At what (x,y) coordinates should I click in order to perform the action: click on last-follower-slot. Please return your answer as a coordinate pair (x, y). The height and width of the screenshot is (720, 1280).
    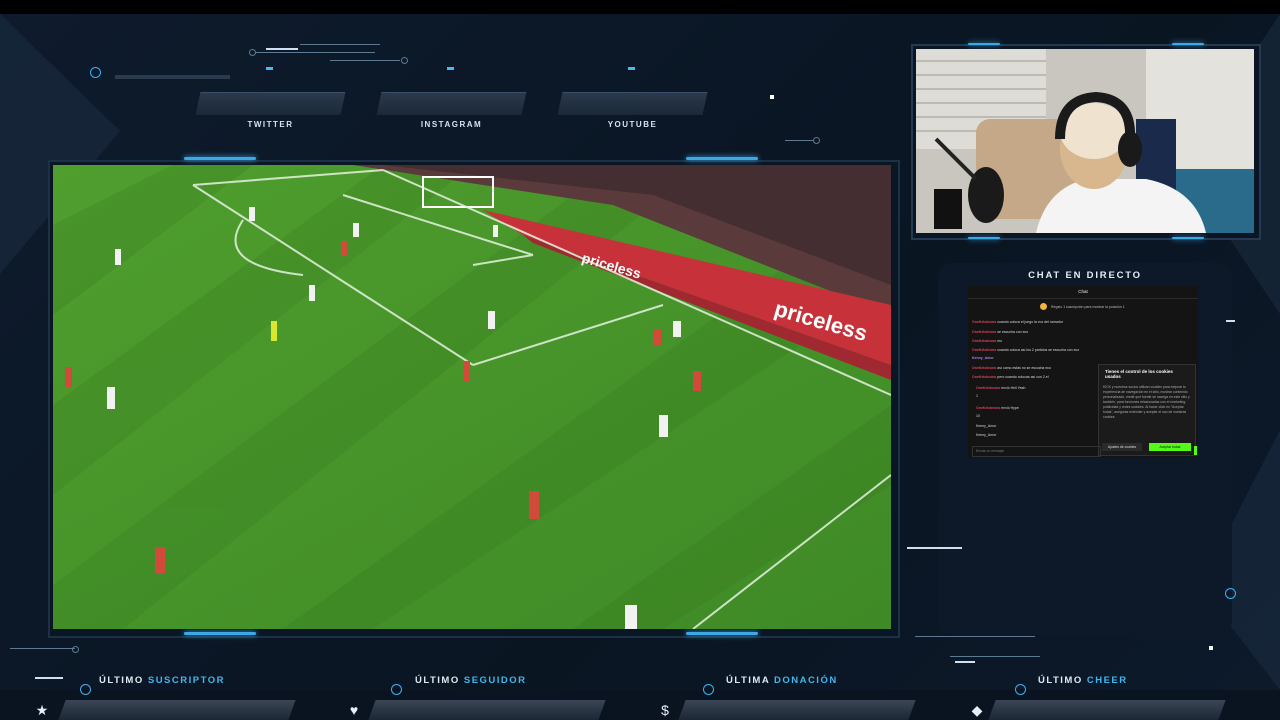
    Looking at the image, I should click on (487, 710).